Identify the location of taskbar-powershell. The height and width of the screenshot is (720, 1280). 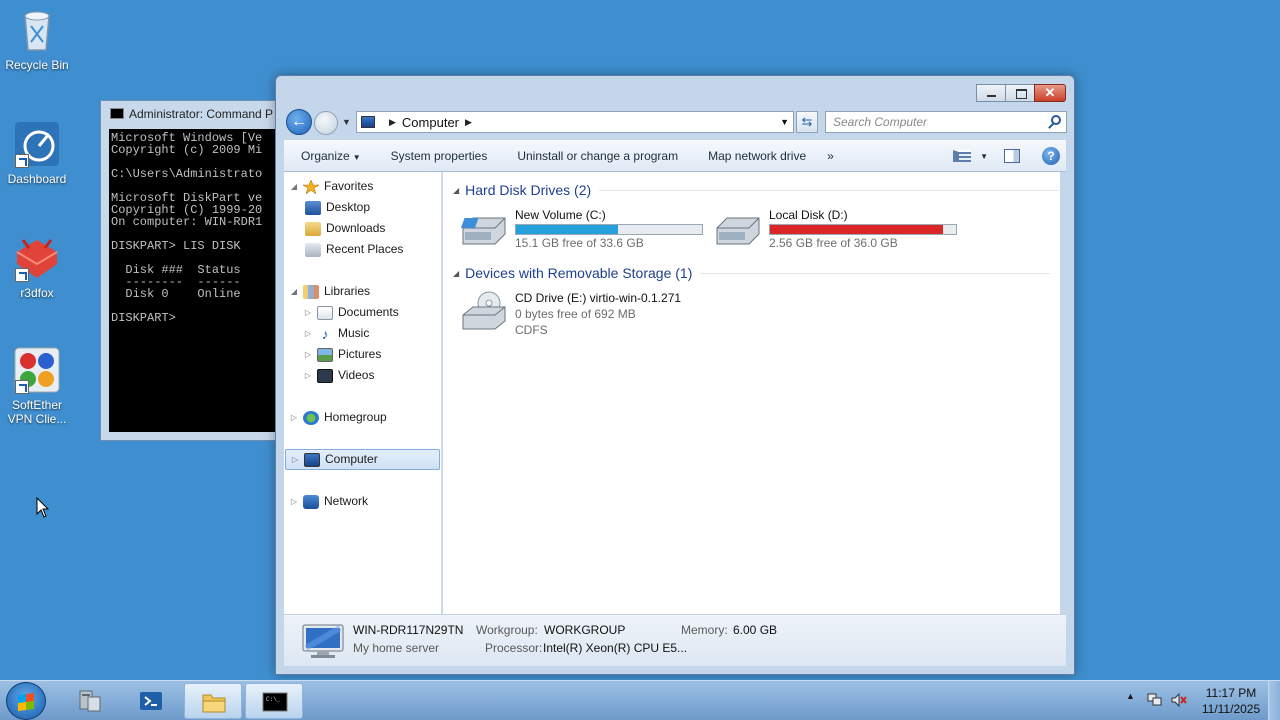
(151, 701).